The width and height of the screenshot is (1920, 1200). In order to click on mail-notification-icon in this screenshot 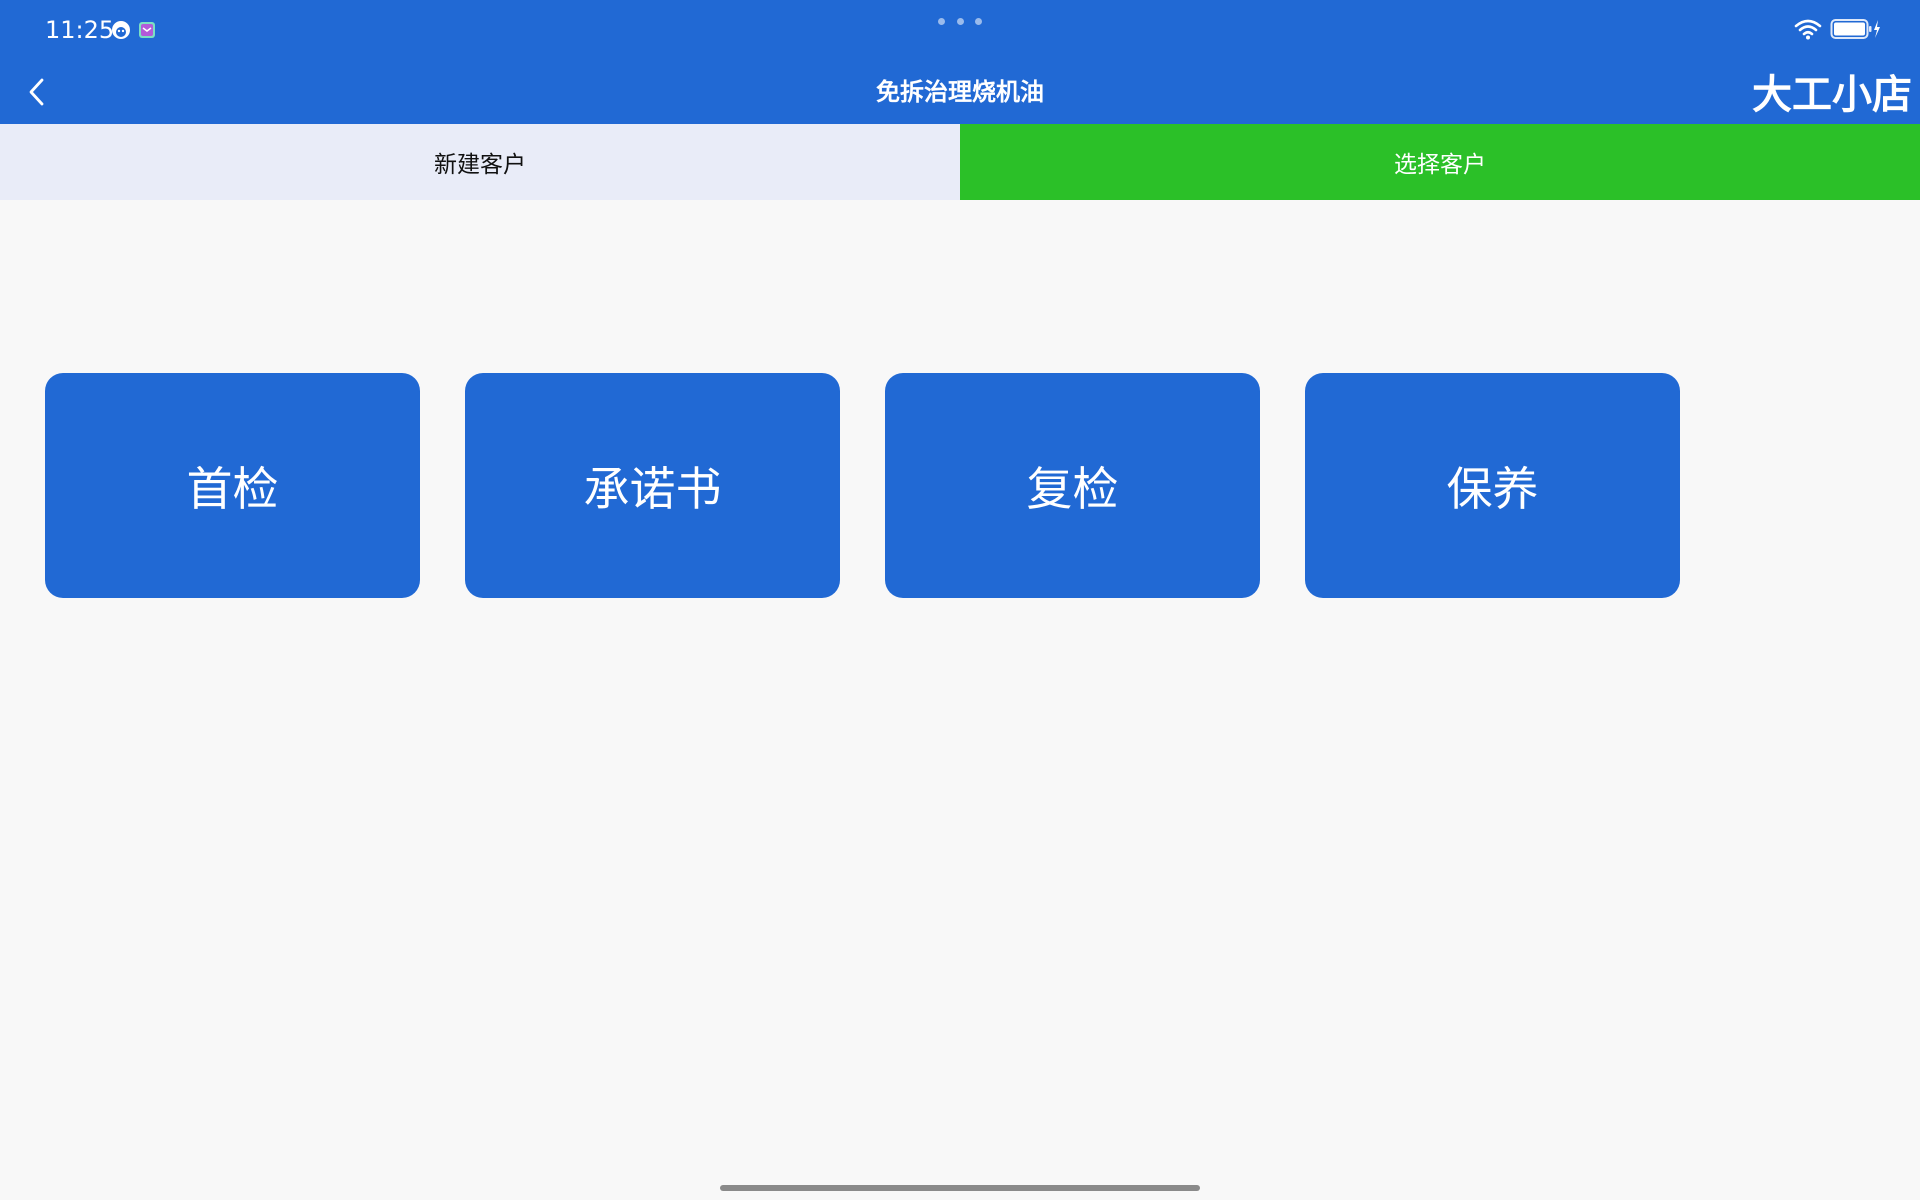, I will do `click(147, 30)`.